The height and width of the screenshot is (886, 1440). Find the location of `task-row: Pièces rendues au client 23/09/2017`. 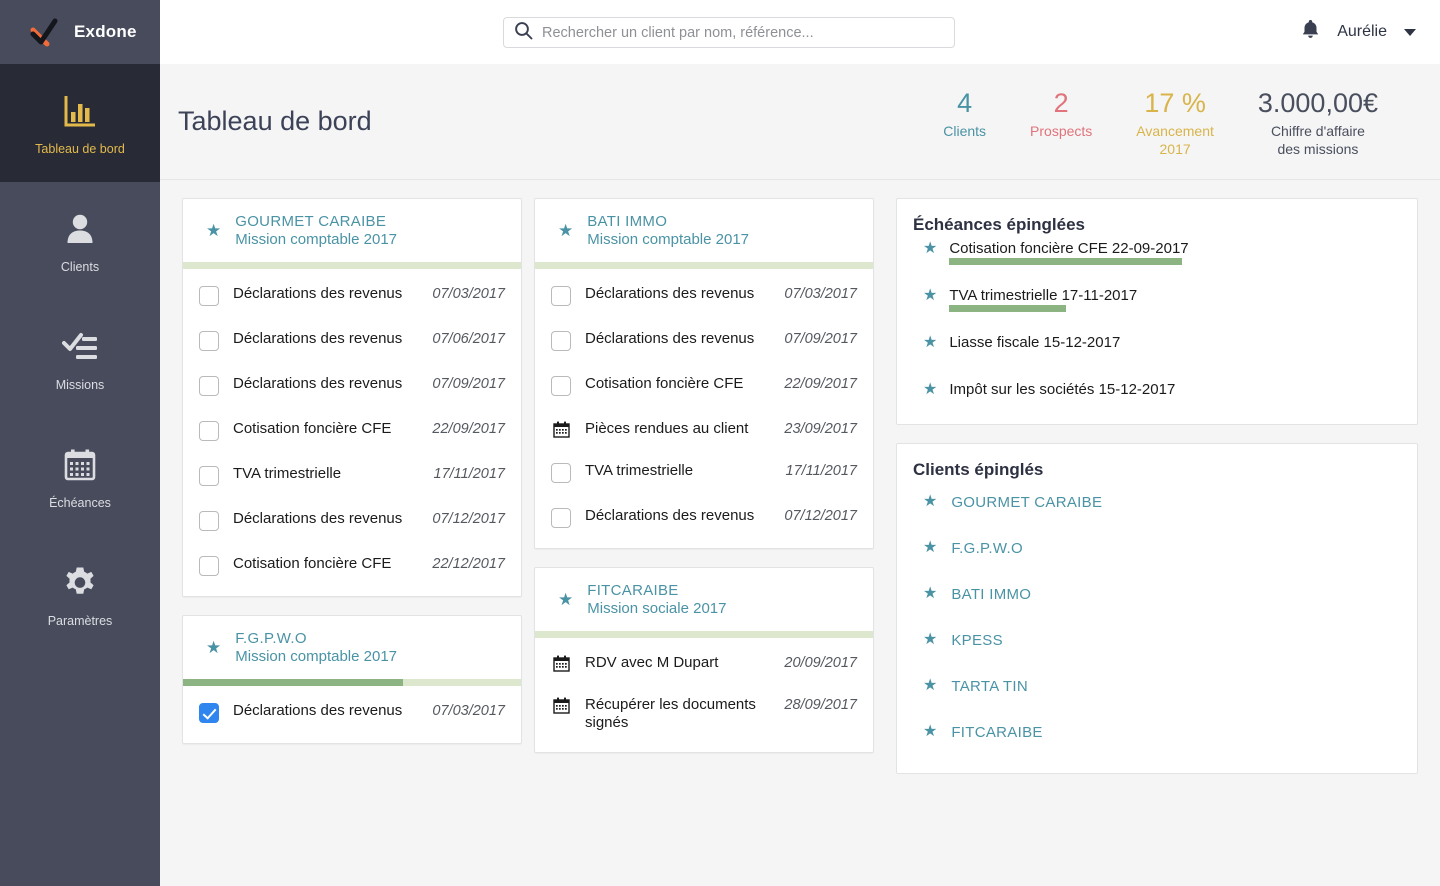

task-row: Pièces rendues au client 23/09/2017 is located at coordinates (704, 429).